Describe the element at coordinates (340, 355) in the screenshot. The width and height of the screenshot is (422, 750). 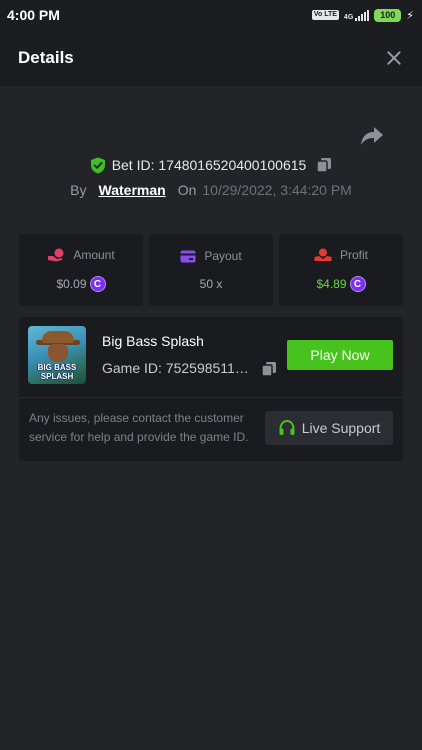
I see `play-now-button: Play Now` at that location.